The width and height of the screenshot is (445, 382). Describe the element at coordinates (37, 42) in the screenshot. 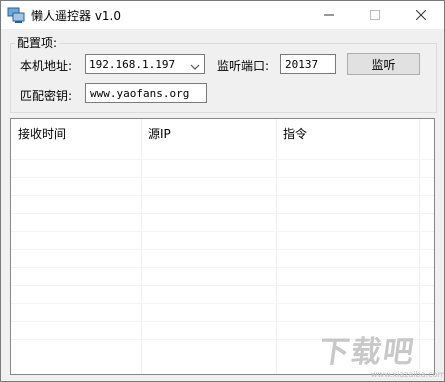

I see `config-group-label: 配置项:` at that location.